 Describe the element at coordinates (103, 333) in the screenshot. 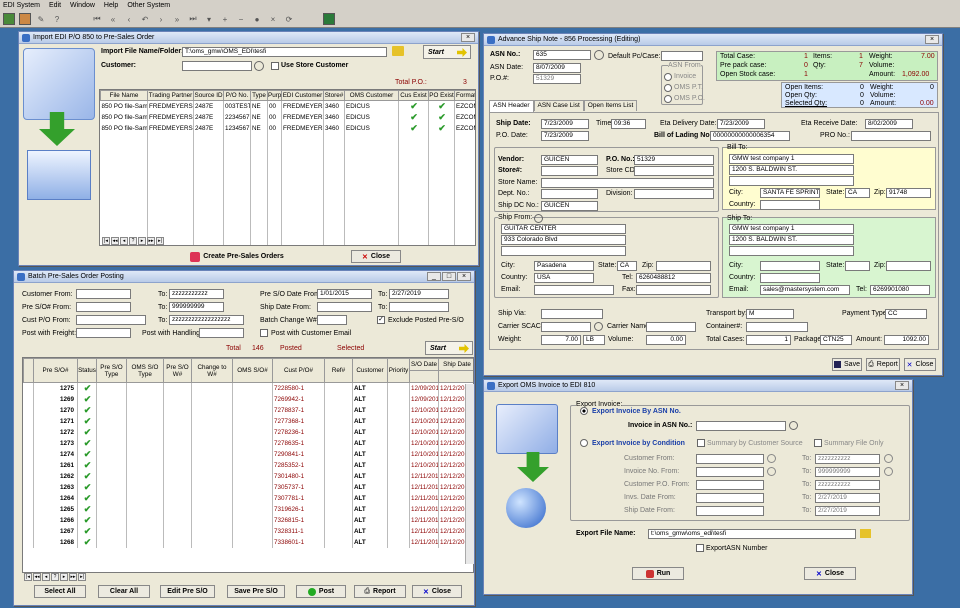

I see `post-freight-input` at that location.